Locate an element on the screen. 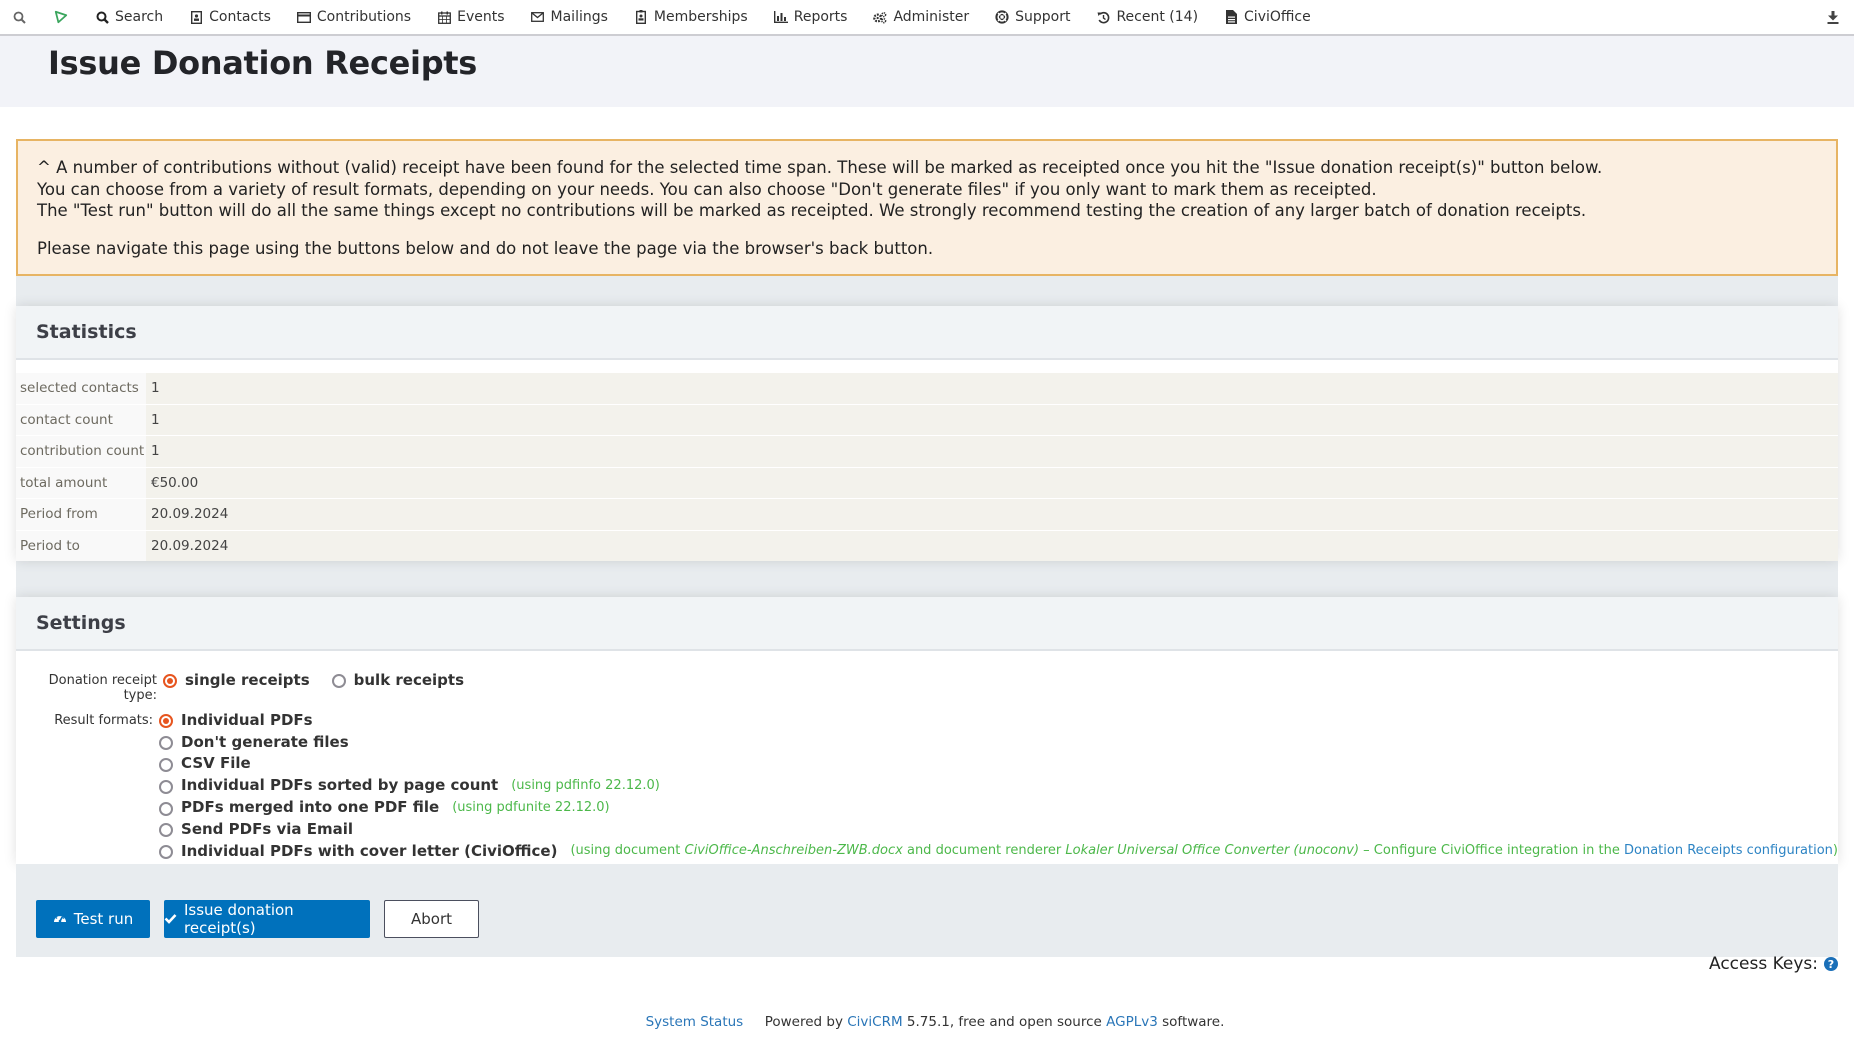 The width and height of the screenshot is (1854, 1042). option-note: (using pdfinfo 22.12.0) is located at coordinates (585, 785).